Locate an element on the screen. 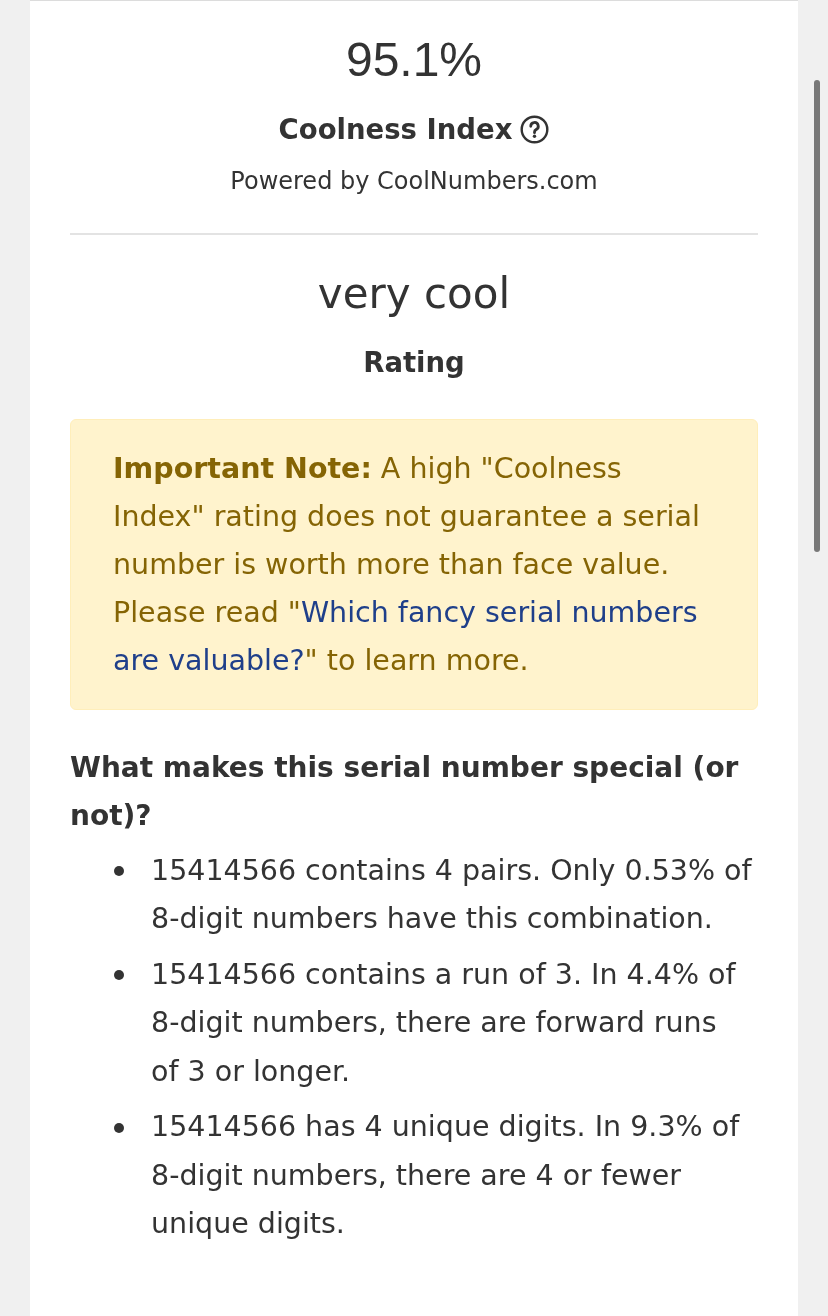  note-text: Important Note: A high "Coolness Index" rating does not guarantee a serial number is worth more than face value. Please read "Which fancy serial numbers are valuable?" to learn more. is located at coordinates (407, 564).